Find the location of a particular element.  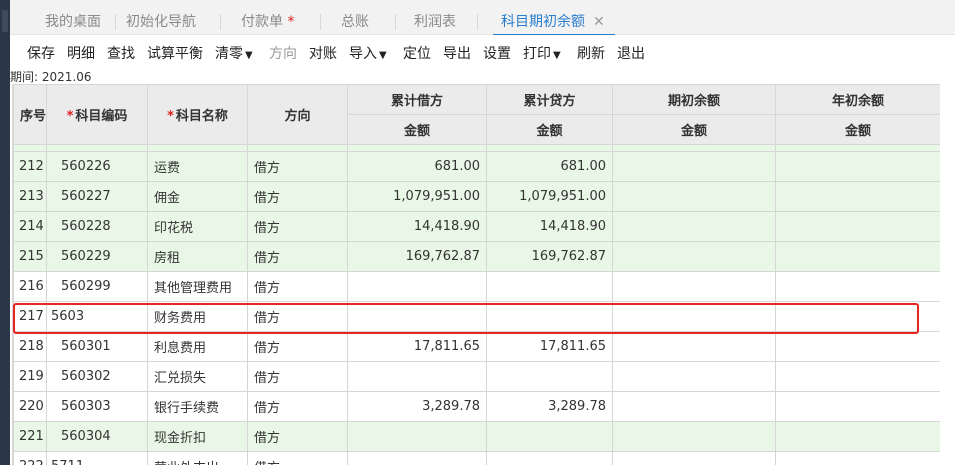

table-row: 222 5711 营业外支出 借方 is located at coordinates (476, 458).